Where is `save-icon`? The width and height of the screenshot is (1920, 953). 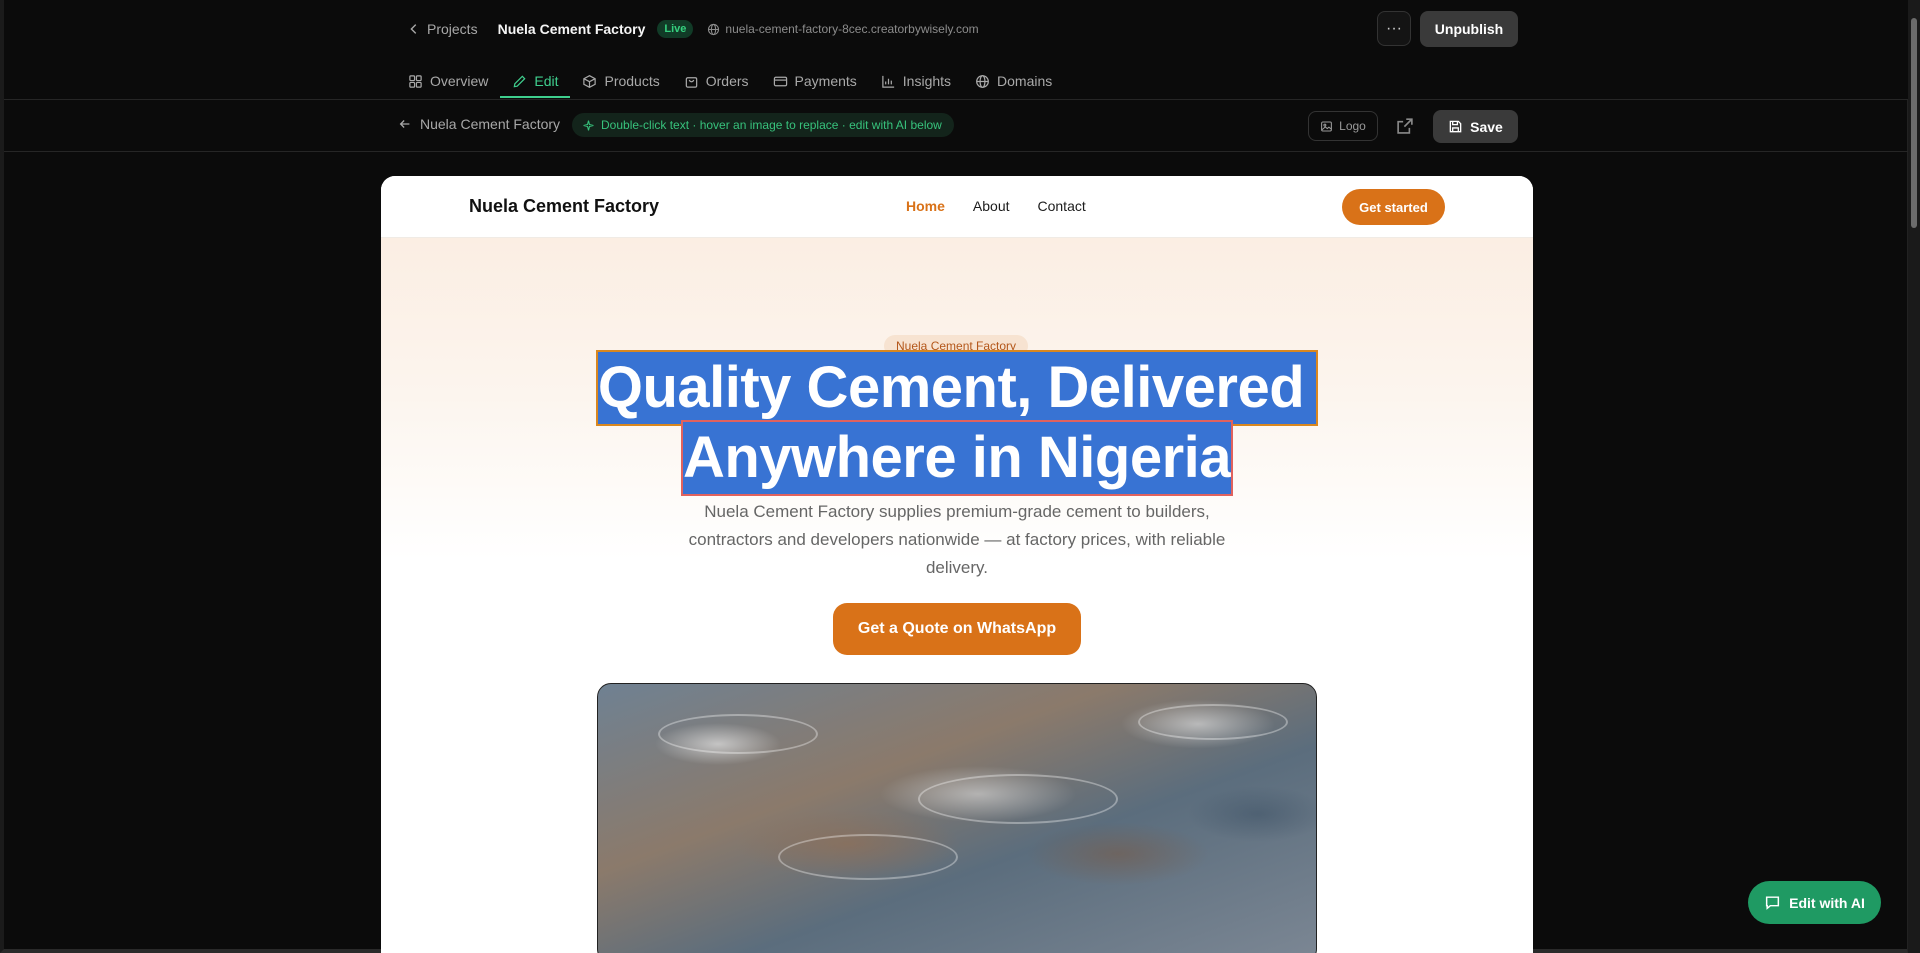 save-icon is located at coordinates (1455, 126).